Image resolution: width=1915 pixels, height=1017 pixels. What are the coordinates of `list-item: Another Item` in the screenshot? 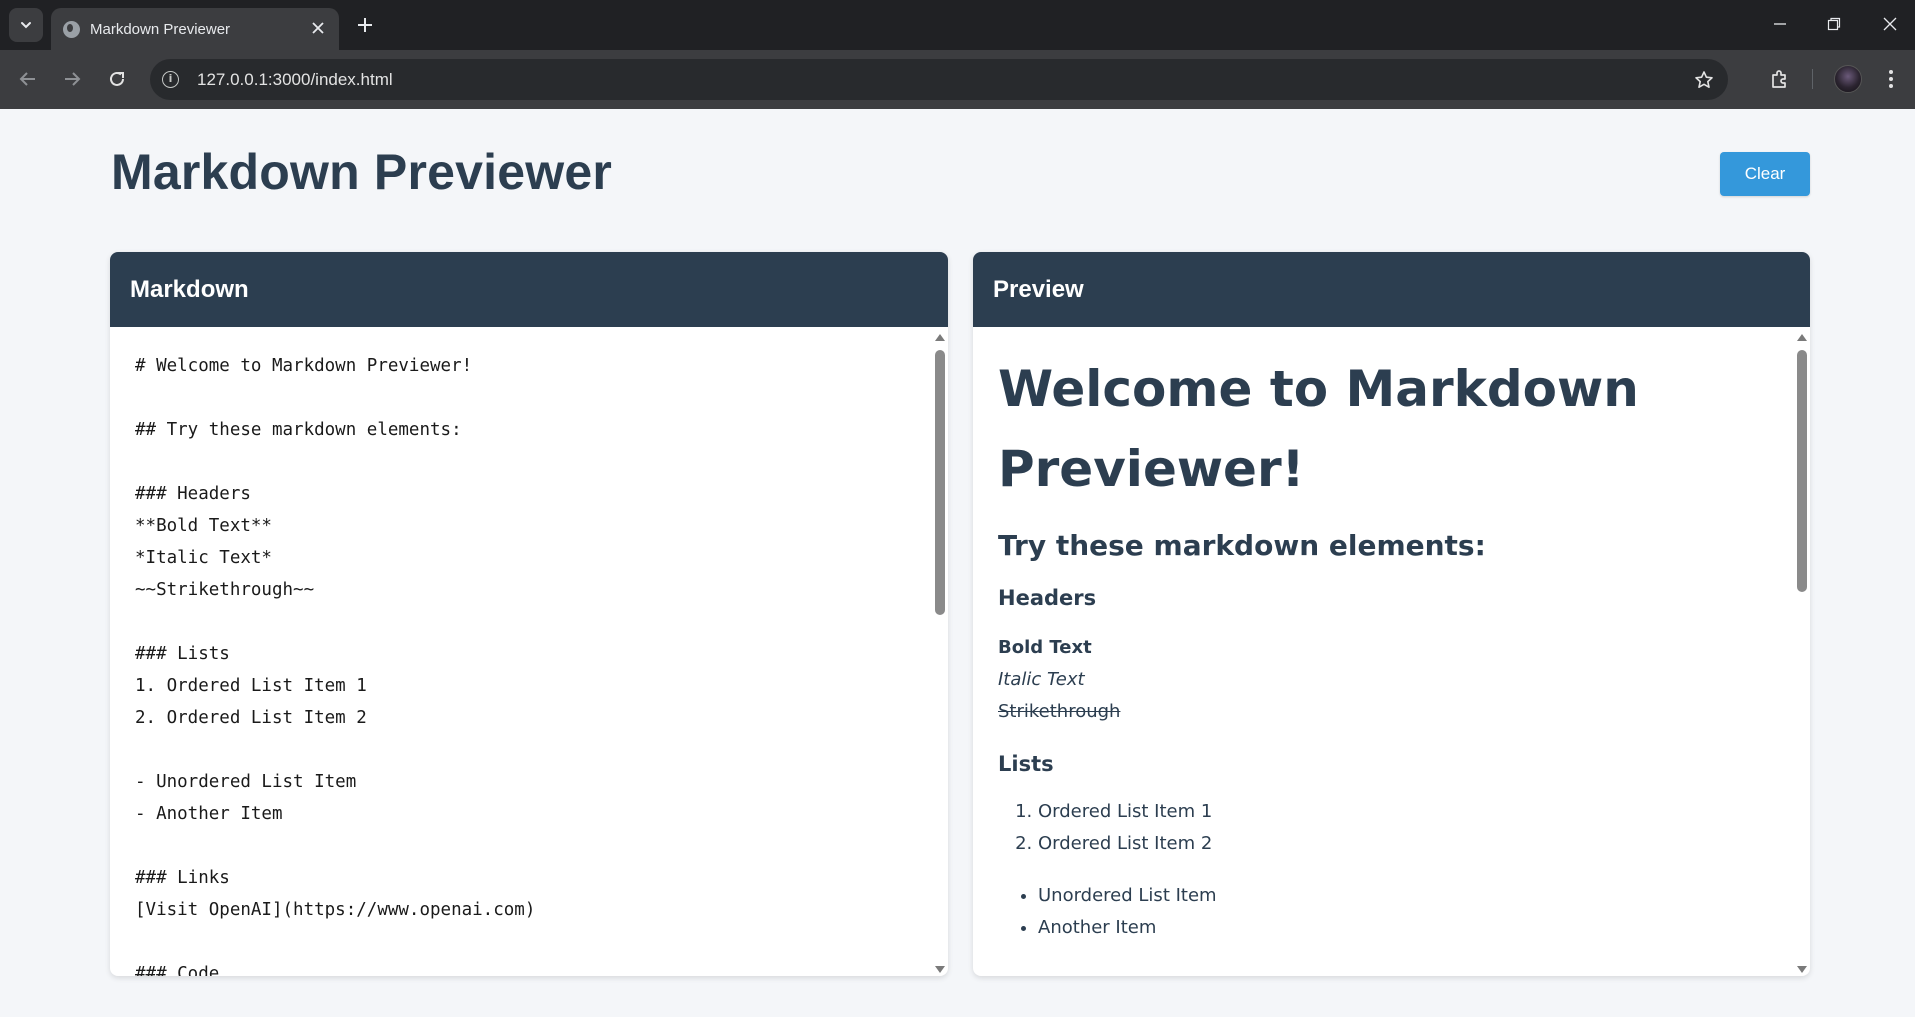 It's located at (1413, 928).